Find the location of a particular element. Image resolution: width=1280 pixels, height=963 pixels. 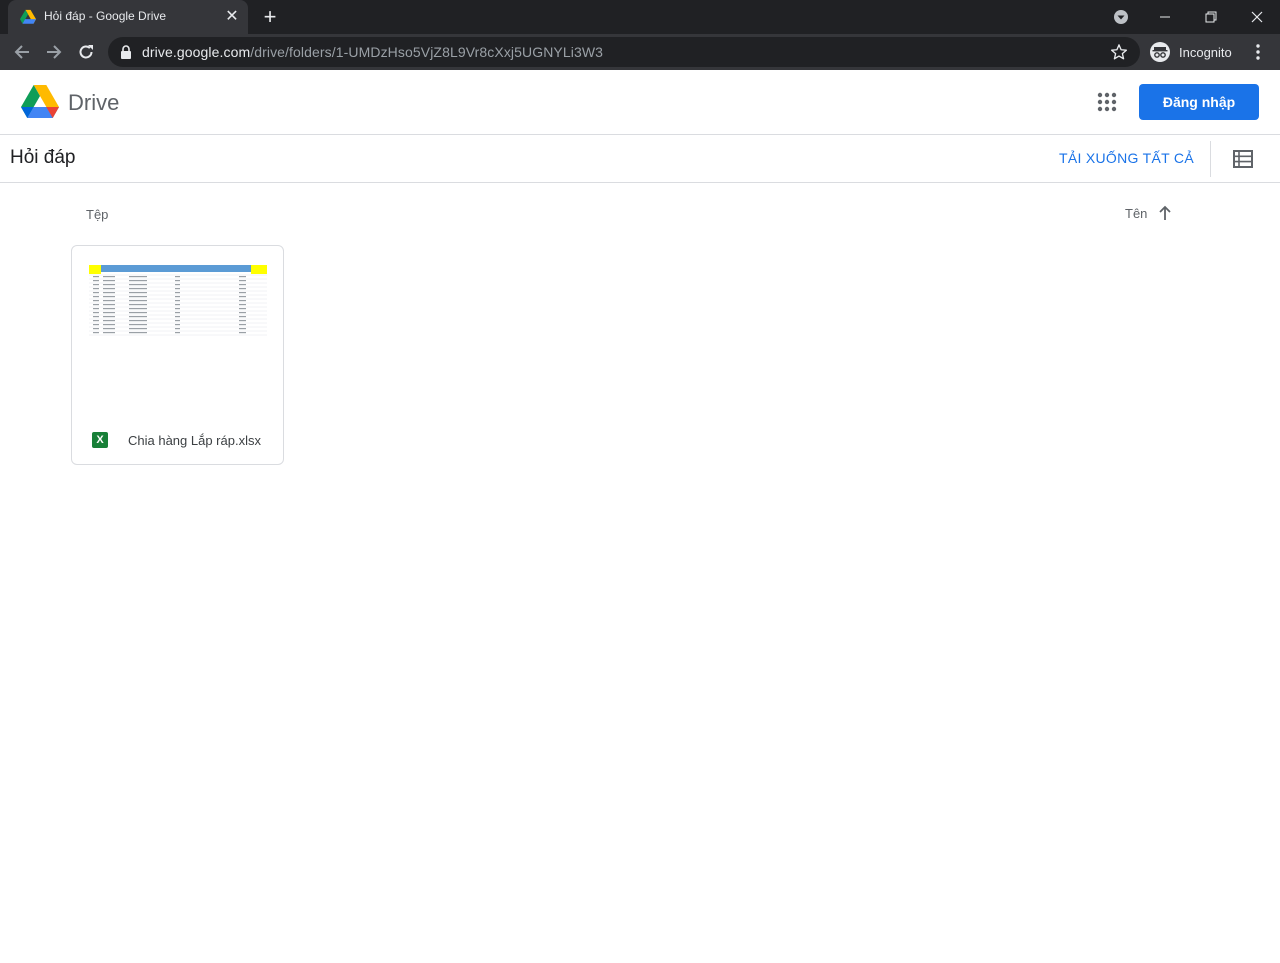

minimize-window-button is located at coordinates (1165, 17).